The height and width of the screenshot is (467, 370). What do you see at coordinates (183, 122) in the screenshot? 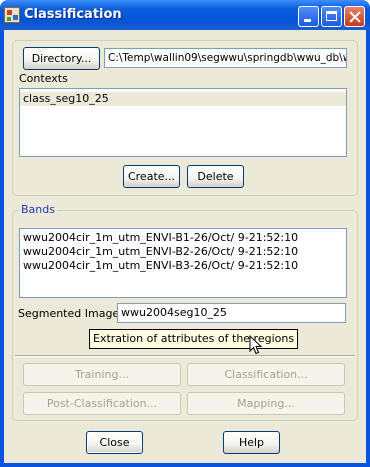
I see `contexts-list: class_seg10_25` at bounding box center [183, 122].